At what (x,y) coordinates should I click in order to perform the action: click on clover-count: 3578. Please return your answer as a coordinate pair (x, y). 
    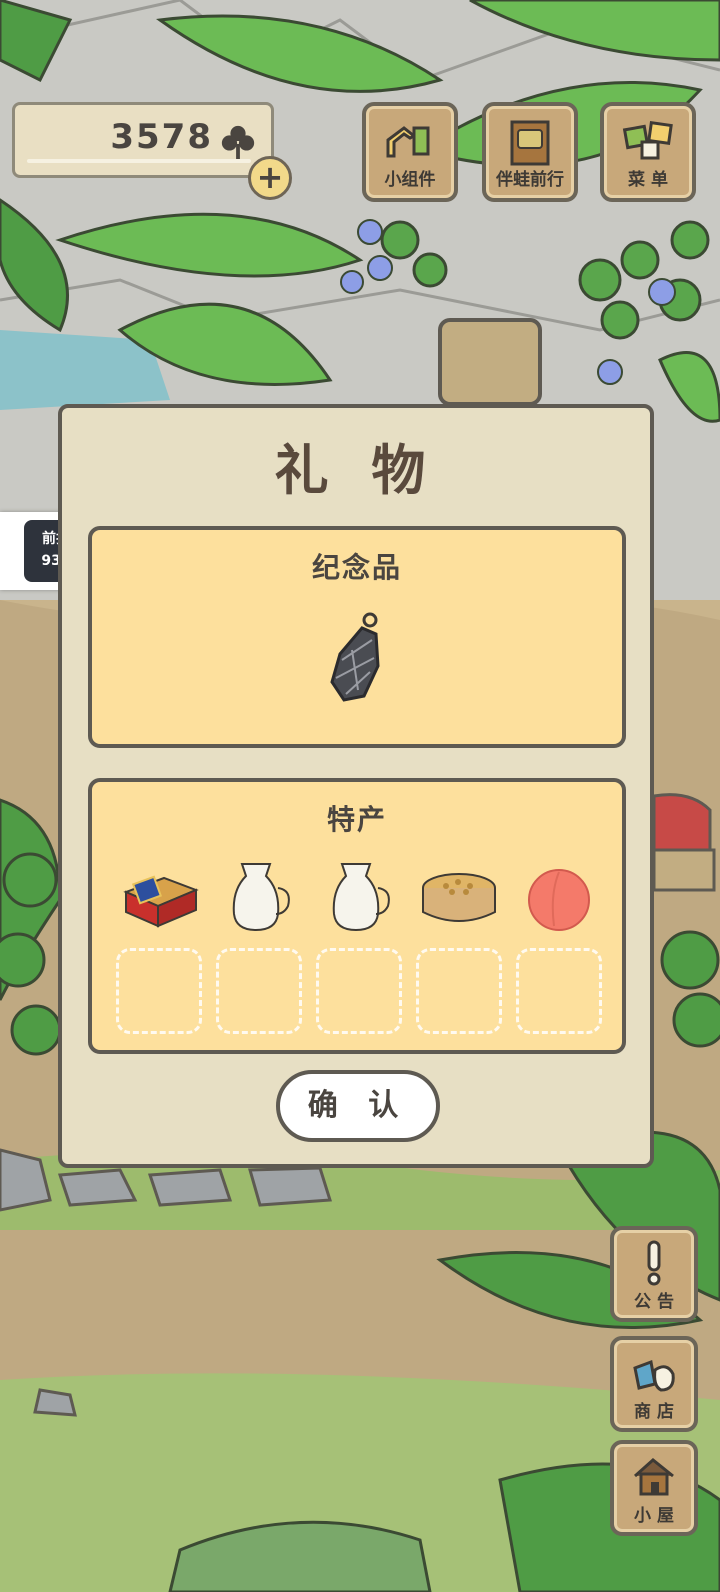
    Looking at the image, I should click on (161, 137).